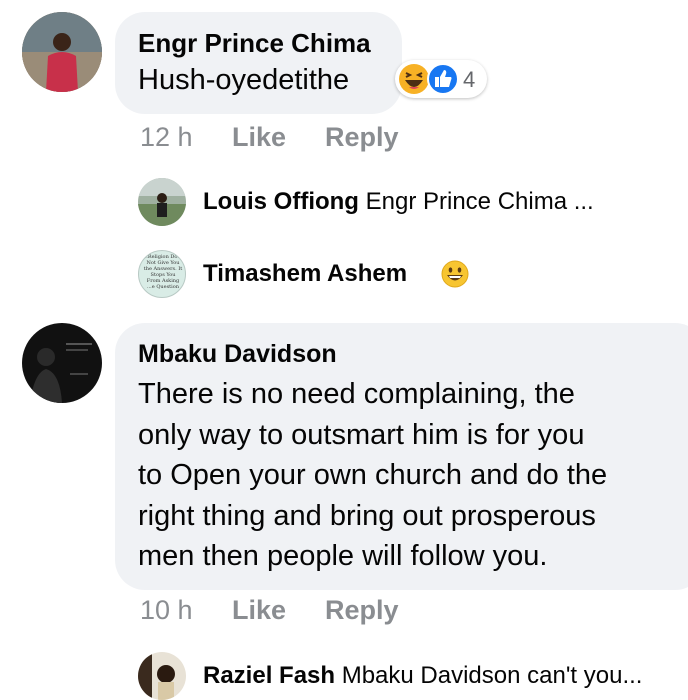  I want to click on avatar-quote-line: ...e Question, so click(163, 287).